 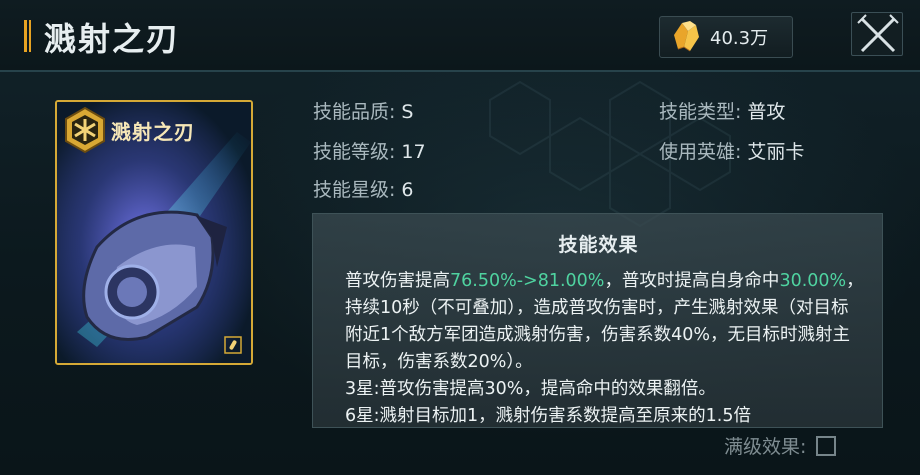 I want to click on info-type: 技能类型: 普攻, so click(x=722, y=110).